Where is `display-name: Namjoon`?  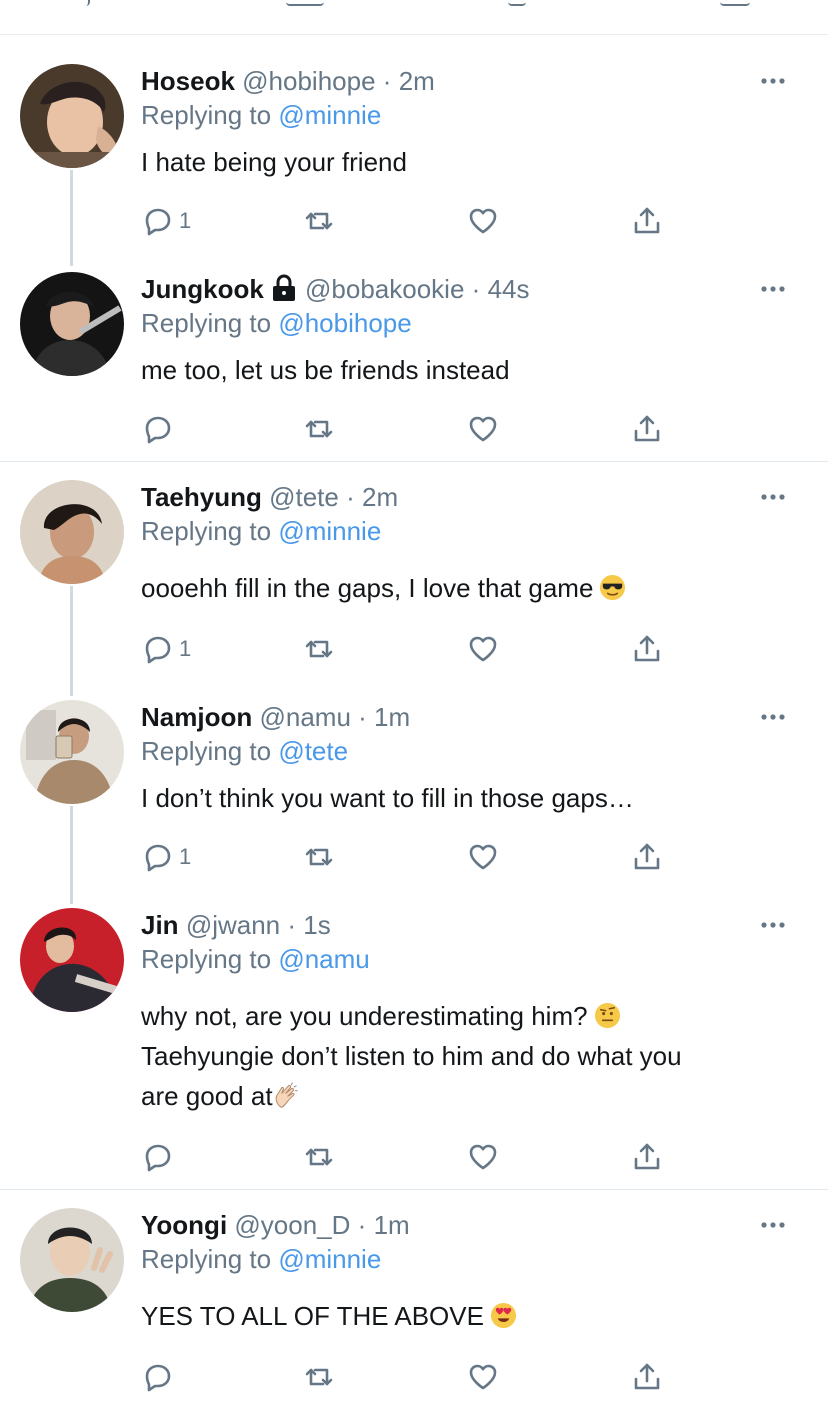 display-name: Namjoon is located at coordinates (196, 717).